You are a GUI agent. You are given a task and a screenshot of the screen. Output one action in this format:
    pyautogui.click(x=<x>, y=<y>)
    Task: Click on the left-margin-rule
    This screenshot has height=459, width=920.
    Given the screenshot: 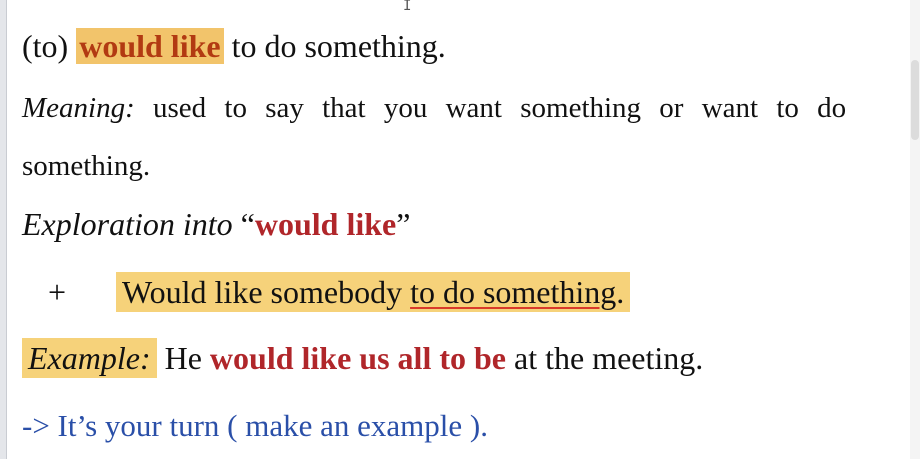 What is the action you would take?
    pyautogui.click(x=3, y=229)
    